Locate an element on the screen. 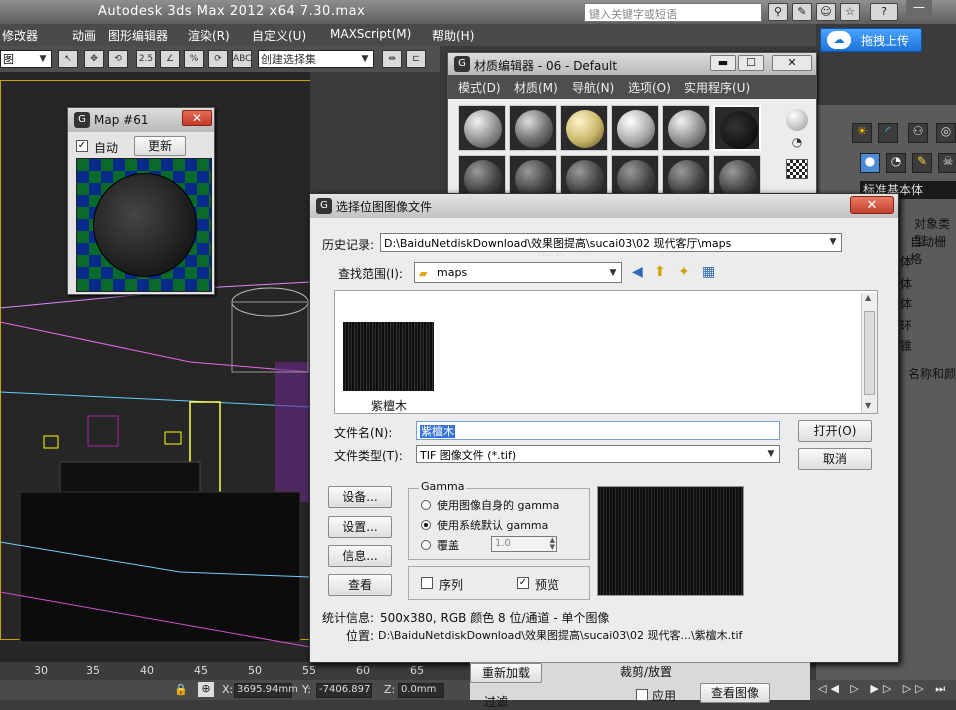 The image size is (956, 710). selection-set-dropdown: 创建选择集 ▼ is located at coordinates (316, 59).